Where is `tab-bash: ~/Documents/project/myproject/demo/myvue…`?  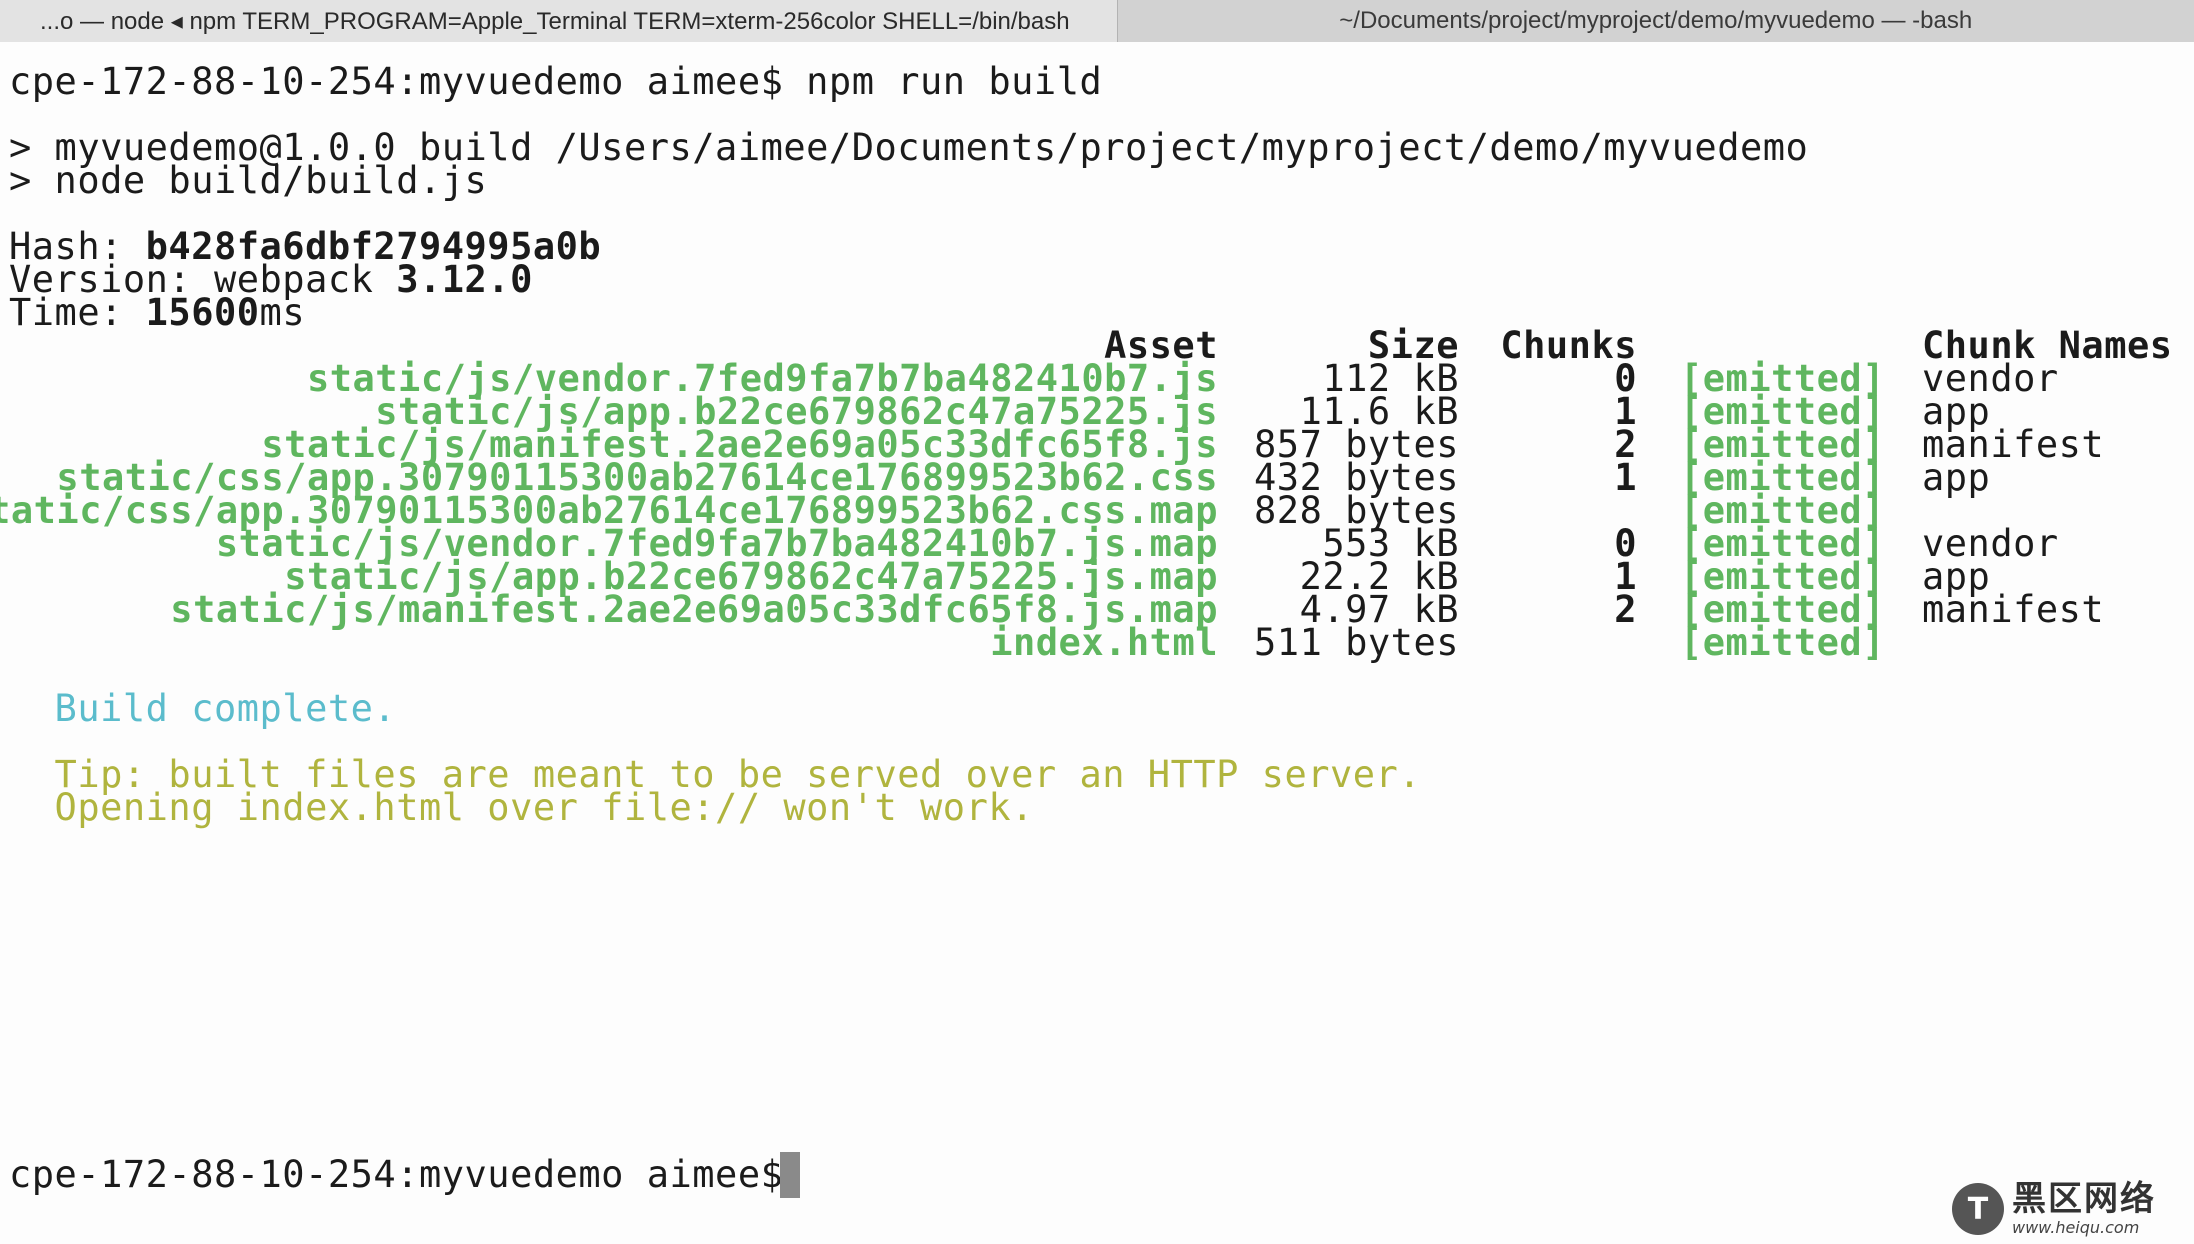 tab-bash: ~/Documents/project/myproject/demo/myvue… is located at coordinates (1655, 21).